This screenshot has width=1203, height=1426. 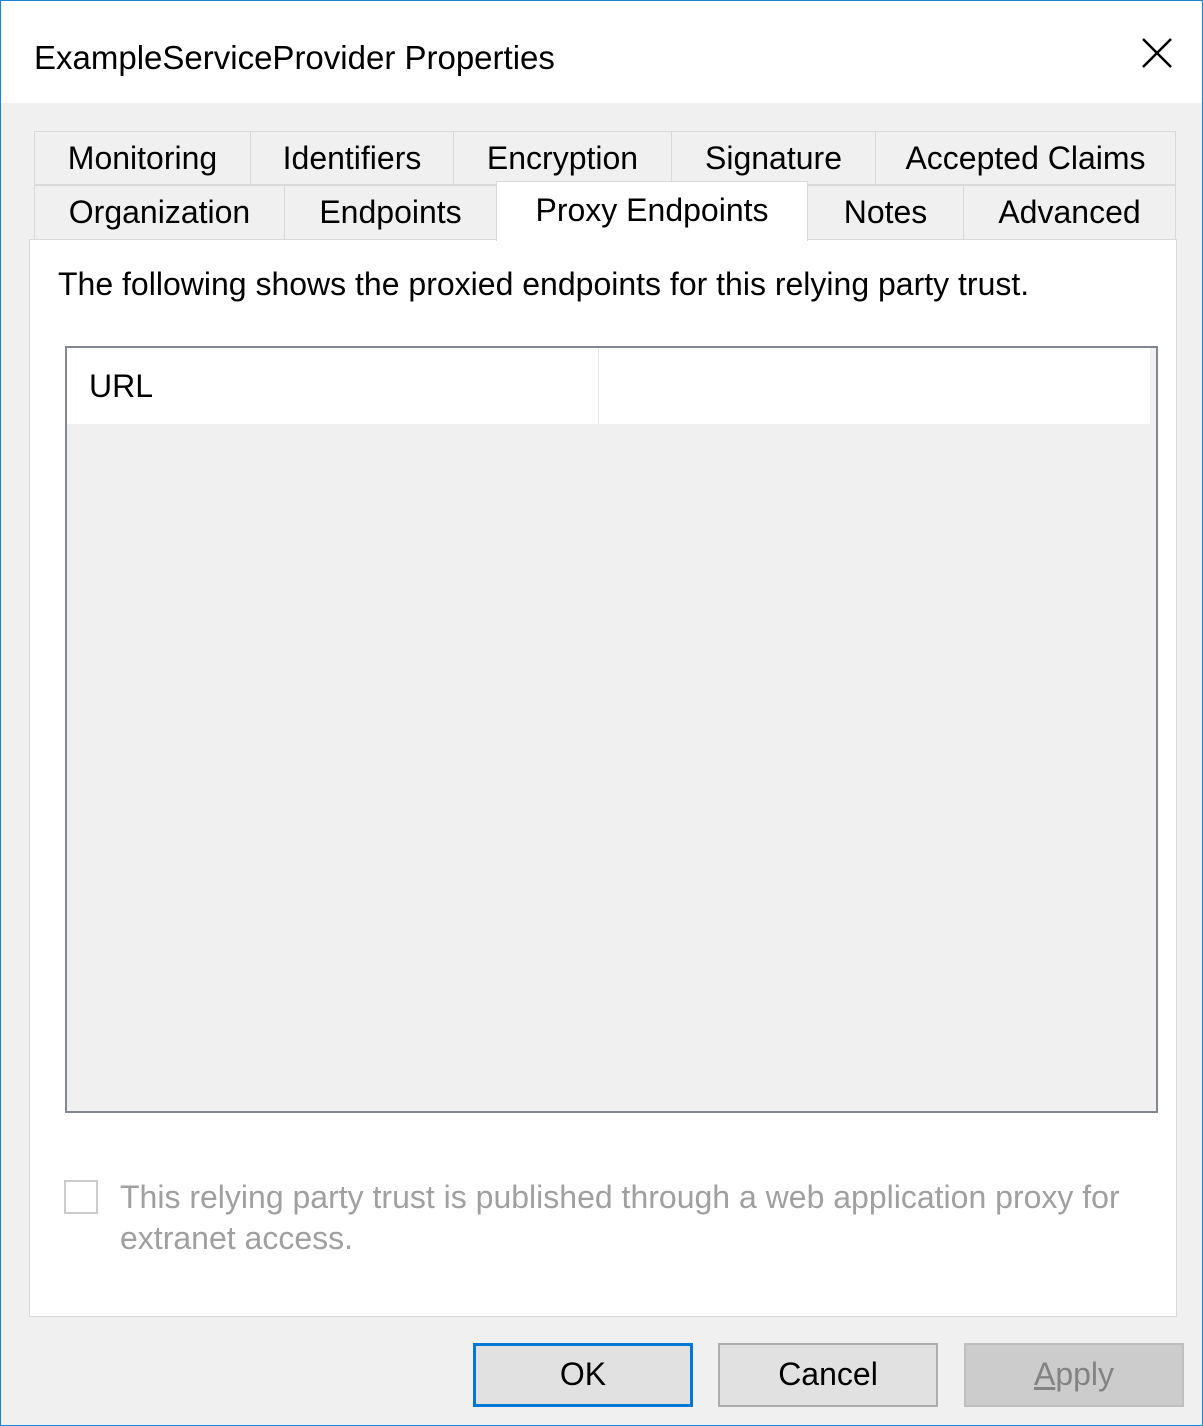 What do you see at coordinates (159, 212) in the screenshot?
I see `tab-organization: Organization` at bounding box center [159, 212].